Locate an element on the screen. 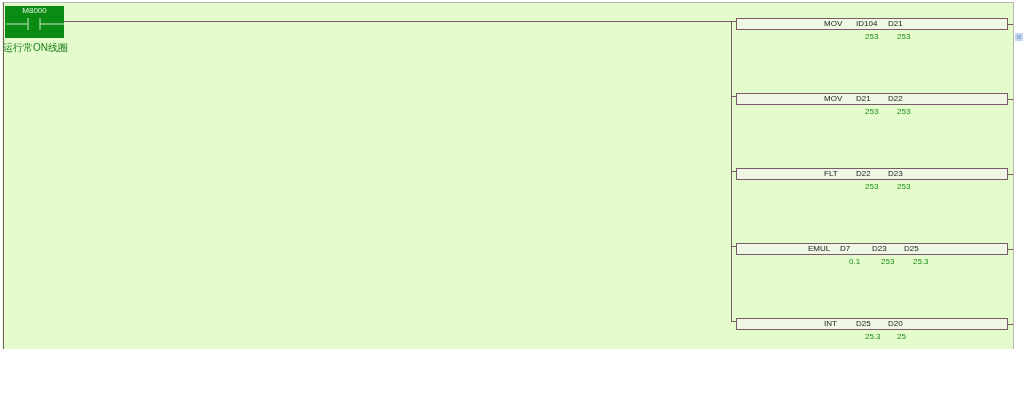  scrollbar is located at coordinates (1019, 37).